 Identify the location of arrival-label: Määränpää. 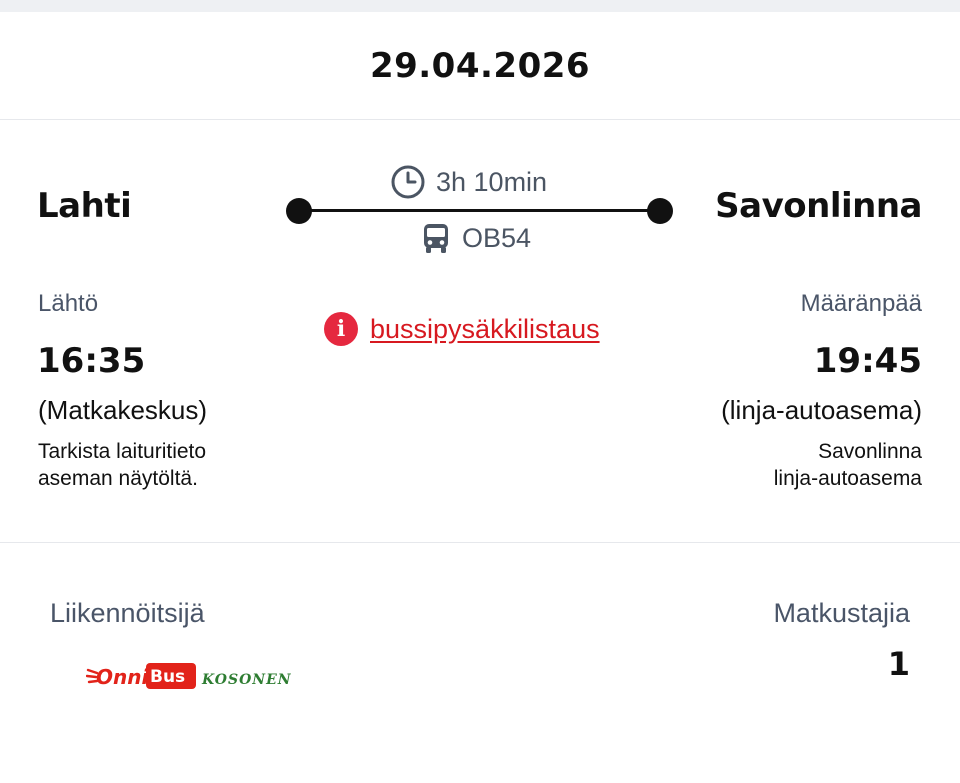
(861, 303).